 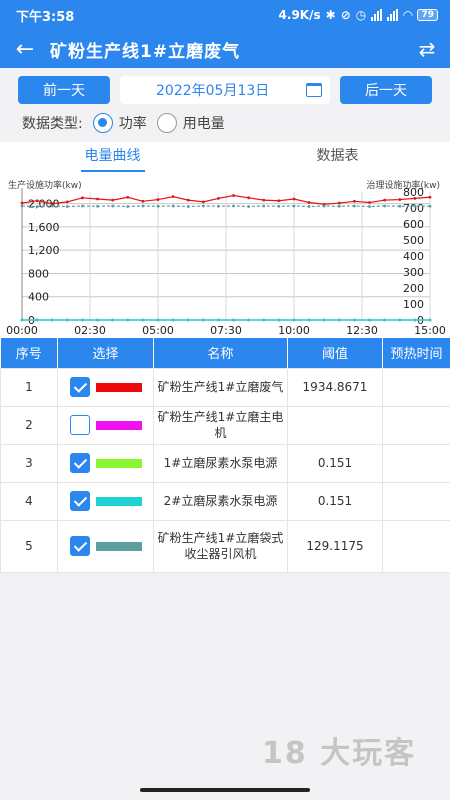 I want to click on row-name: 矿粉生产线1#立磨袋式收尘器引风机, so click(x=220, y=546).